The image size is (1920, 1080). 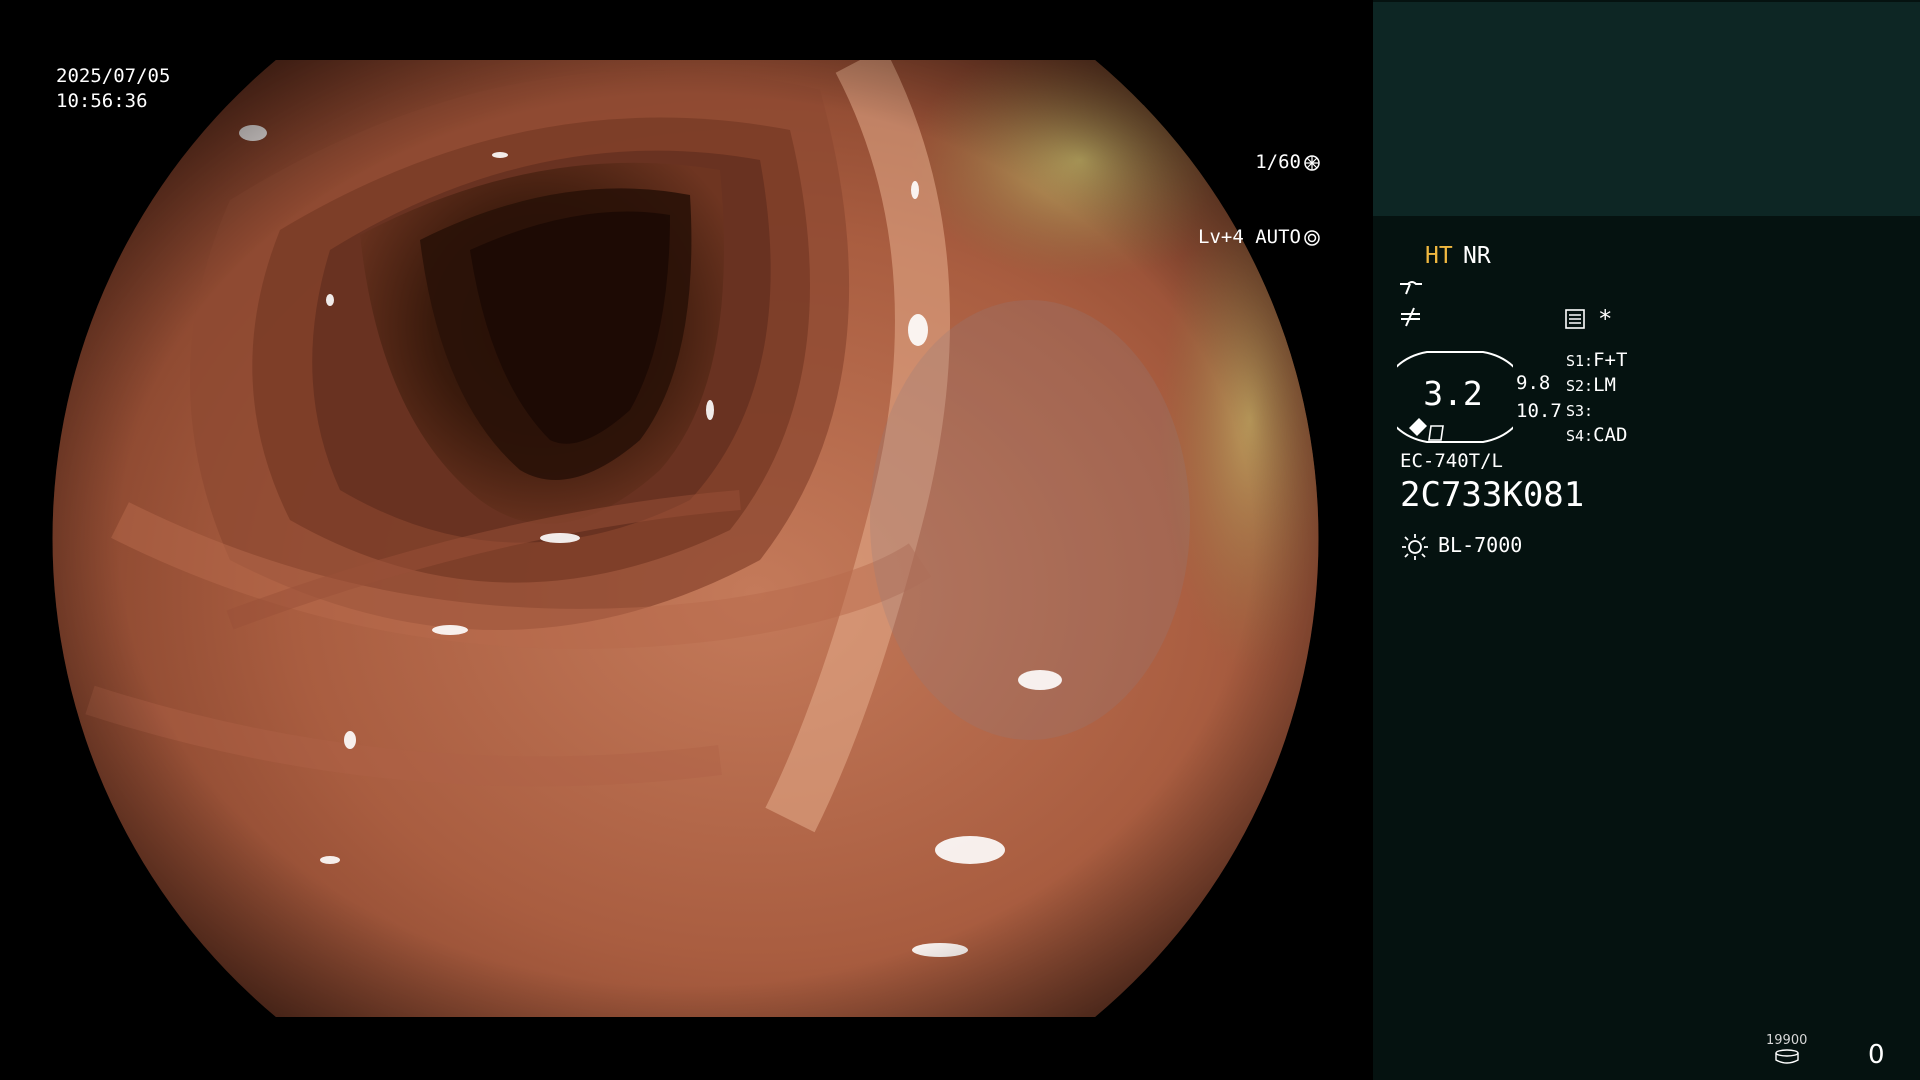 What do you see at coordinates (1580, 386) in the screenshot?
I see `switch-2-key: S2:` at bounding box center [1580, 386].